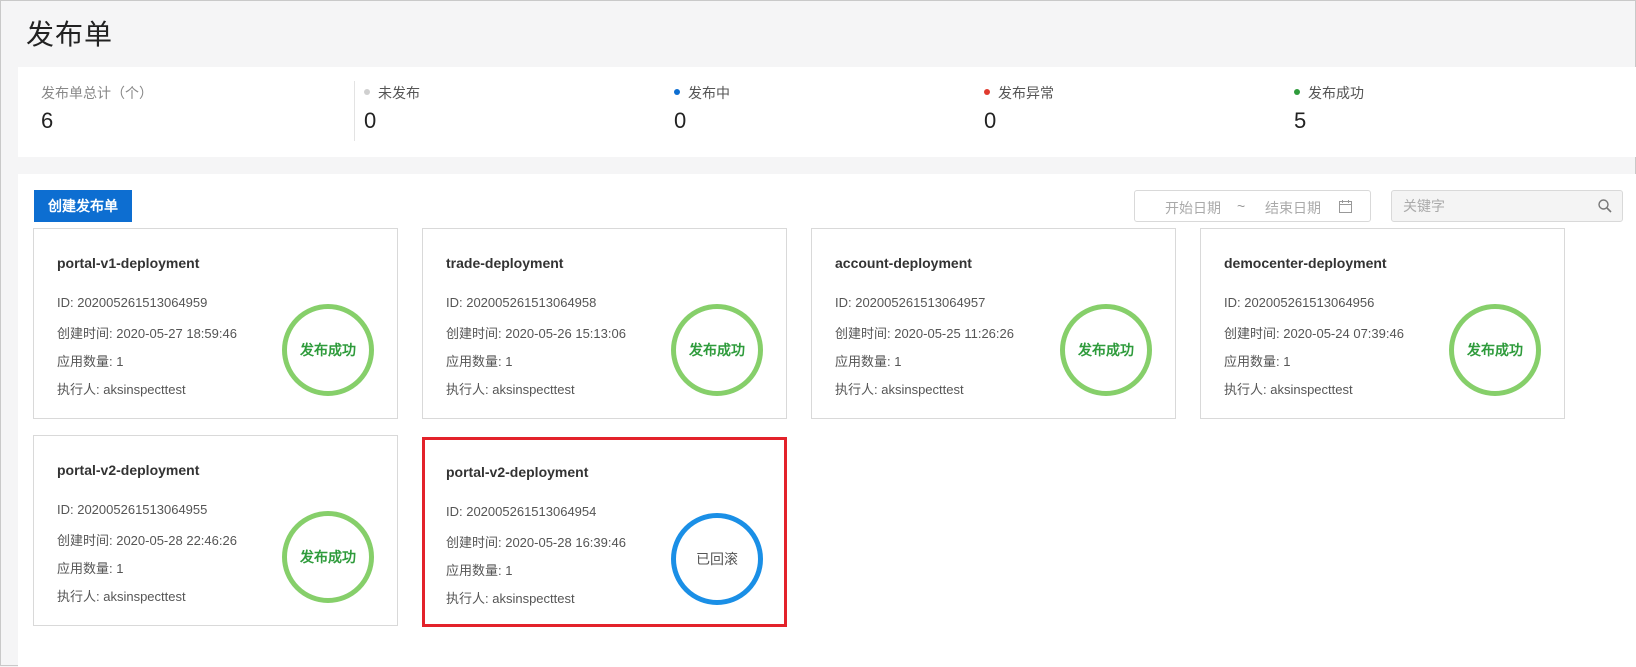 The height and width of the screenshot is (667, 1636). I want to click on stats-bar: 发布单总计（个） 6 未发布 0 发布中 0 发布异常 0 发布成功 5, so click(827, 112).